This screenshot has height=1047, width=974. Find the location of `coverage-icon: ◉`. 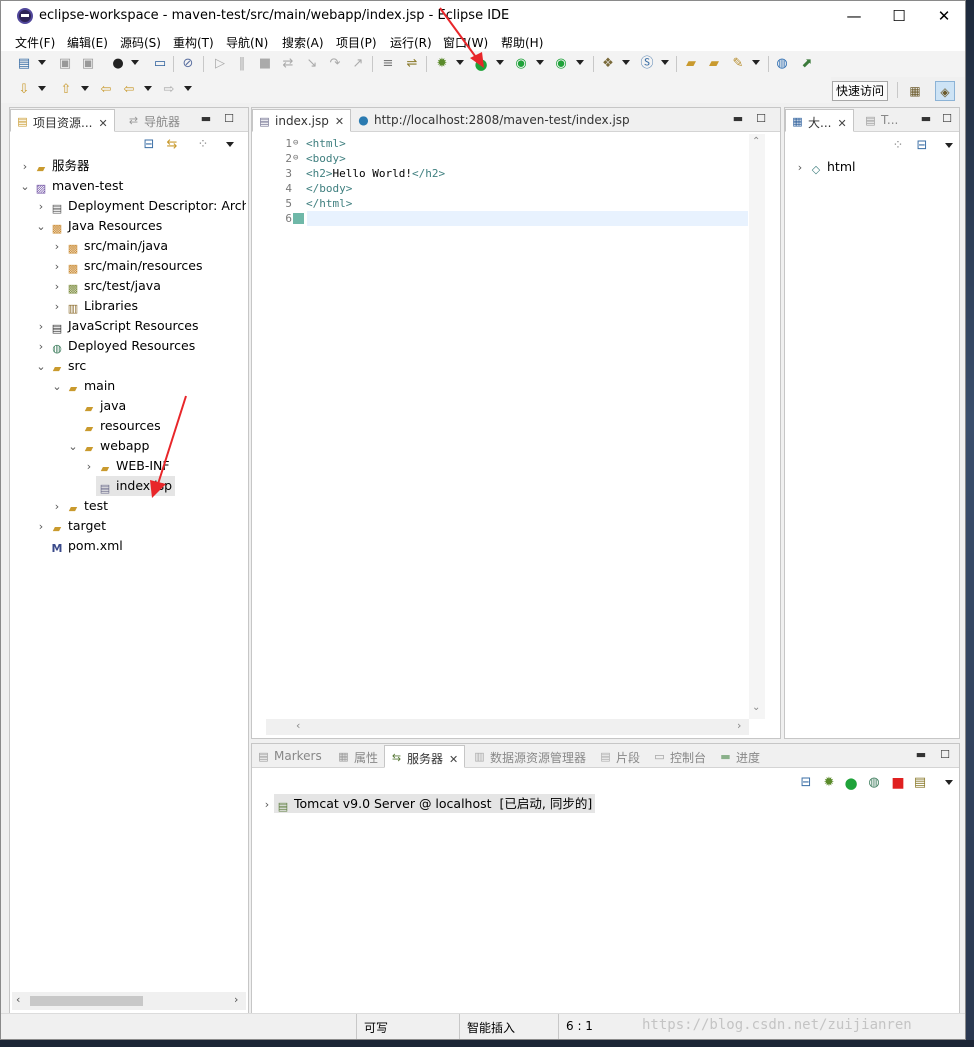

coverage-icon: ◉ is located at coordinates (521, 64).